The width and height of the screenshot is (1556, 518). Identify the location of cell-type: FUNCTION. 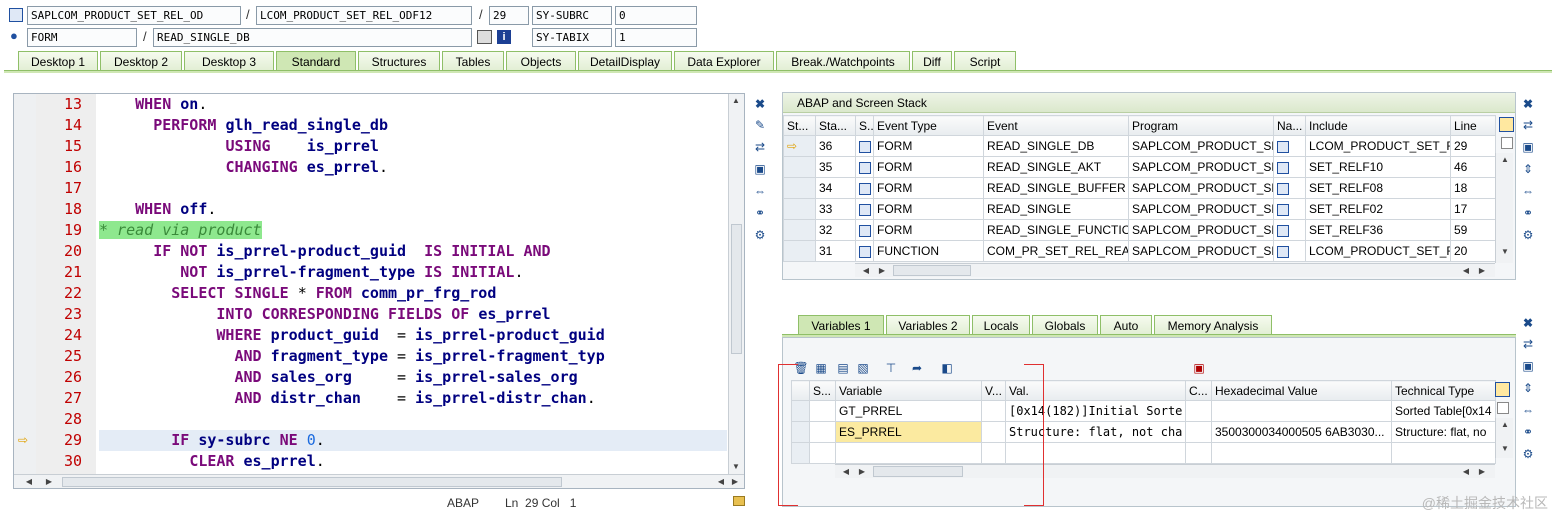
(928, 251).